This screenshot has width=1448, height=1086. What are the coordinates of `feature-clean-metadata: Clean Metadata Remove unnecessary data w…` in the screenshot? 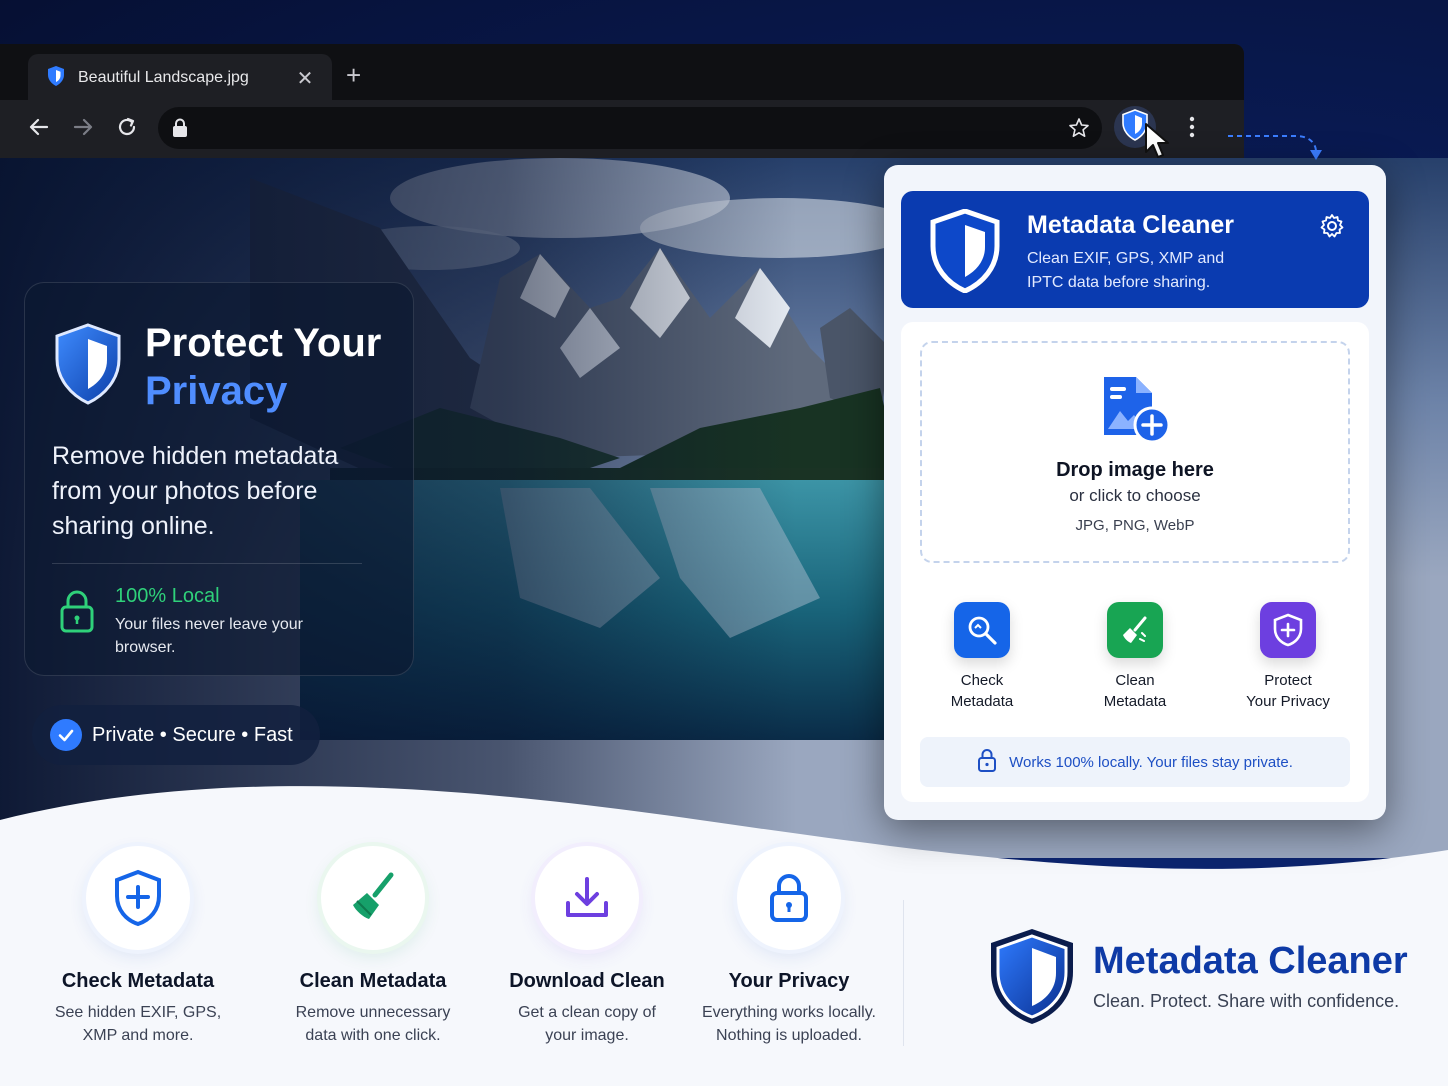 It's located at (373, 946).